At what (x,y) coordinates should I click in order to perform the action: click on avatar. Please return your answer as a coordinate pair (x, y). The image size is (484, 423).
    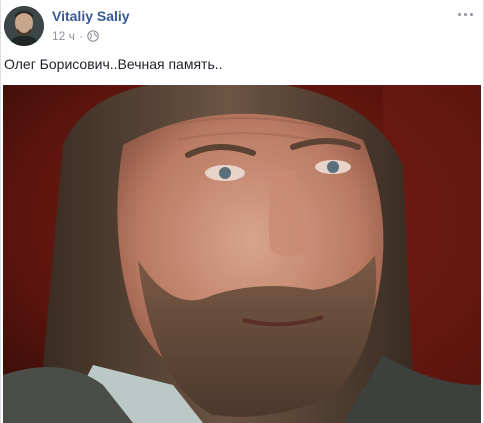
    Looking at the image, I should click on (24, 26).